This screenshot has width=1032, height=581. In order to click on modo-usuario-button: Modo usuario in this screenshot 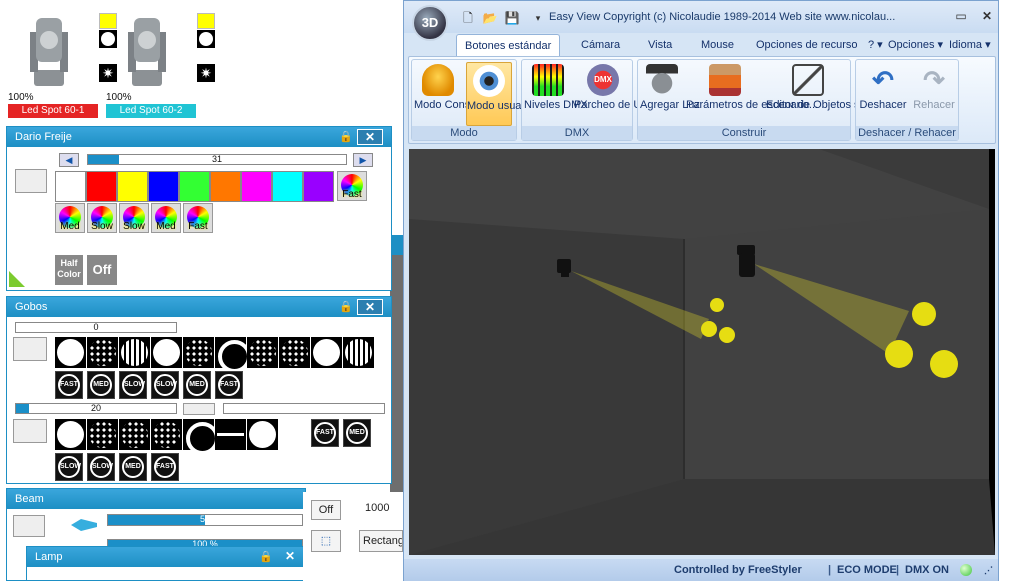, I will do `click(500, 94)`.